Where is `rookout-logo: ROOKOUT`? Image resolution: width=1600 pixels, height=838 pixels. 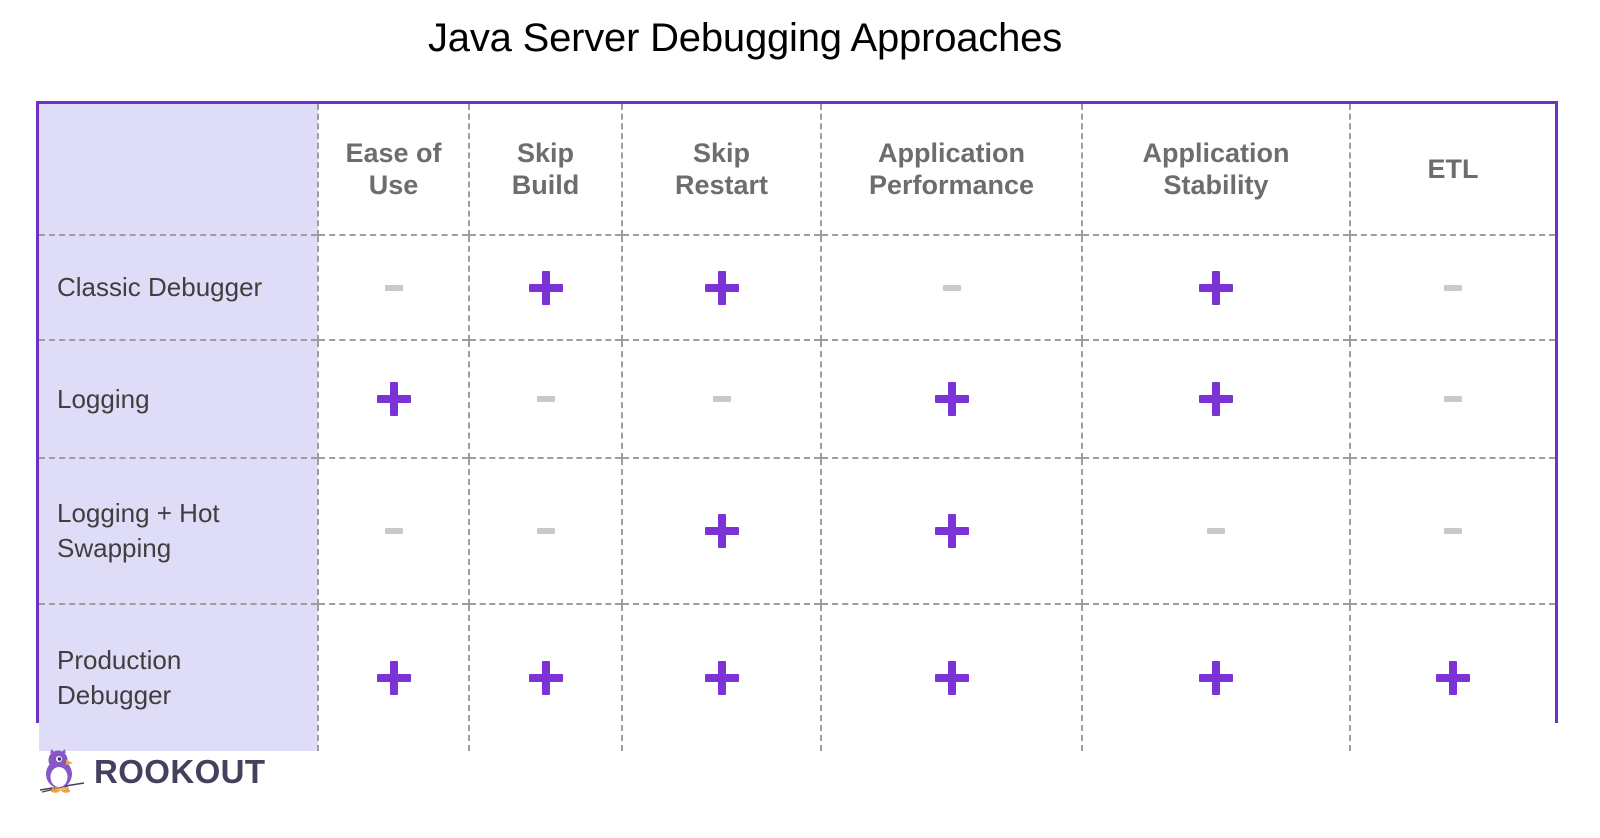
rookout-logo: ROOKOUT is located at coordinates (168, 771).